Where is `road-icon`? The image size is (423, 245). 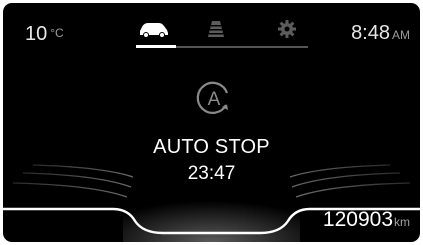 road-icon is located at coordinates (216, 29).